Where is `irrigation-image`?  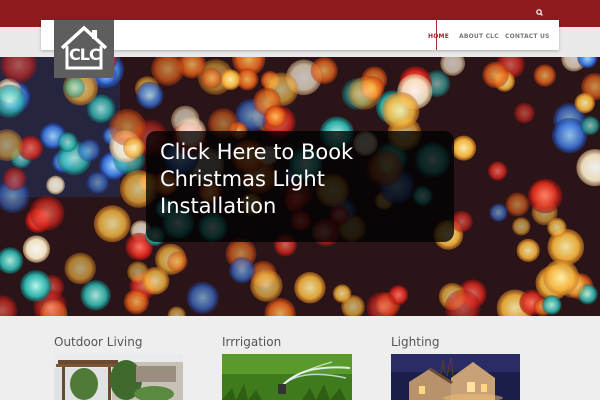
irrigation-image is located at coordinates (287, 377).